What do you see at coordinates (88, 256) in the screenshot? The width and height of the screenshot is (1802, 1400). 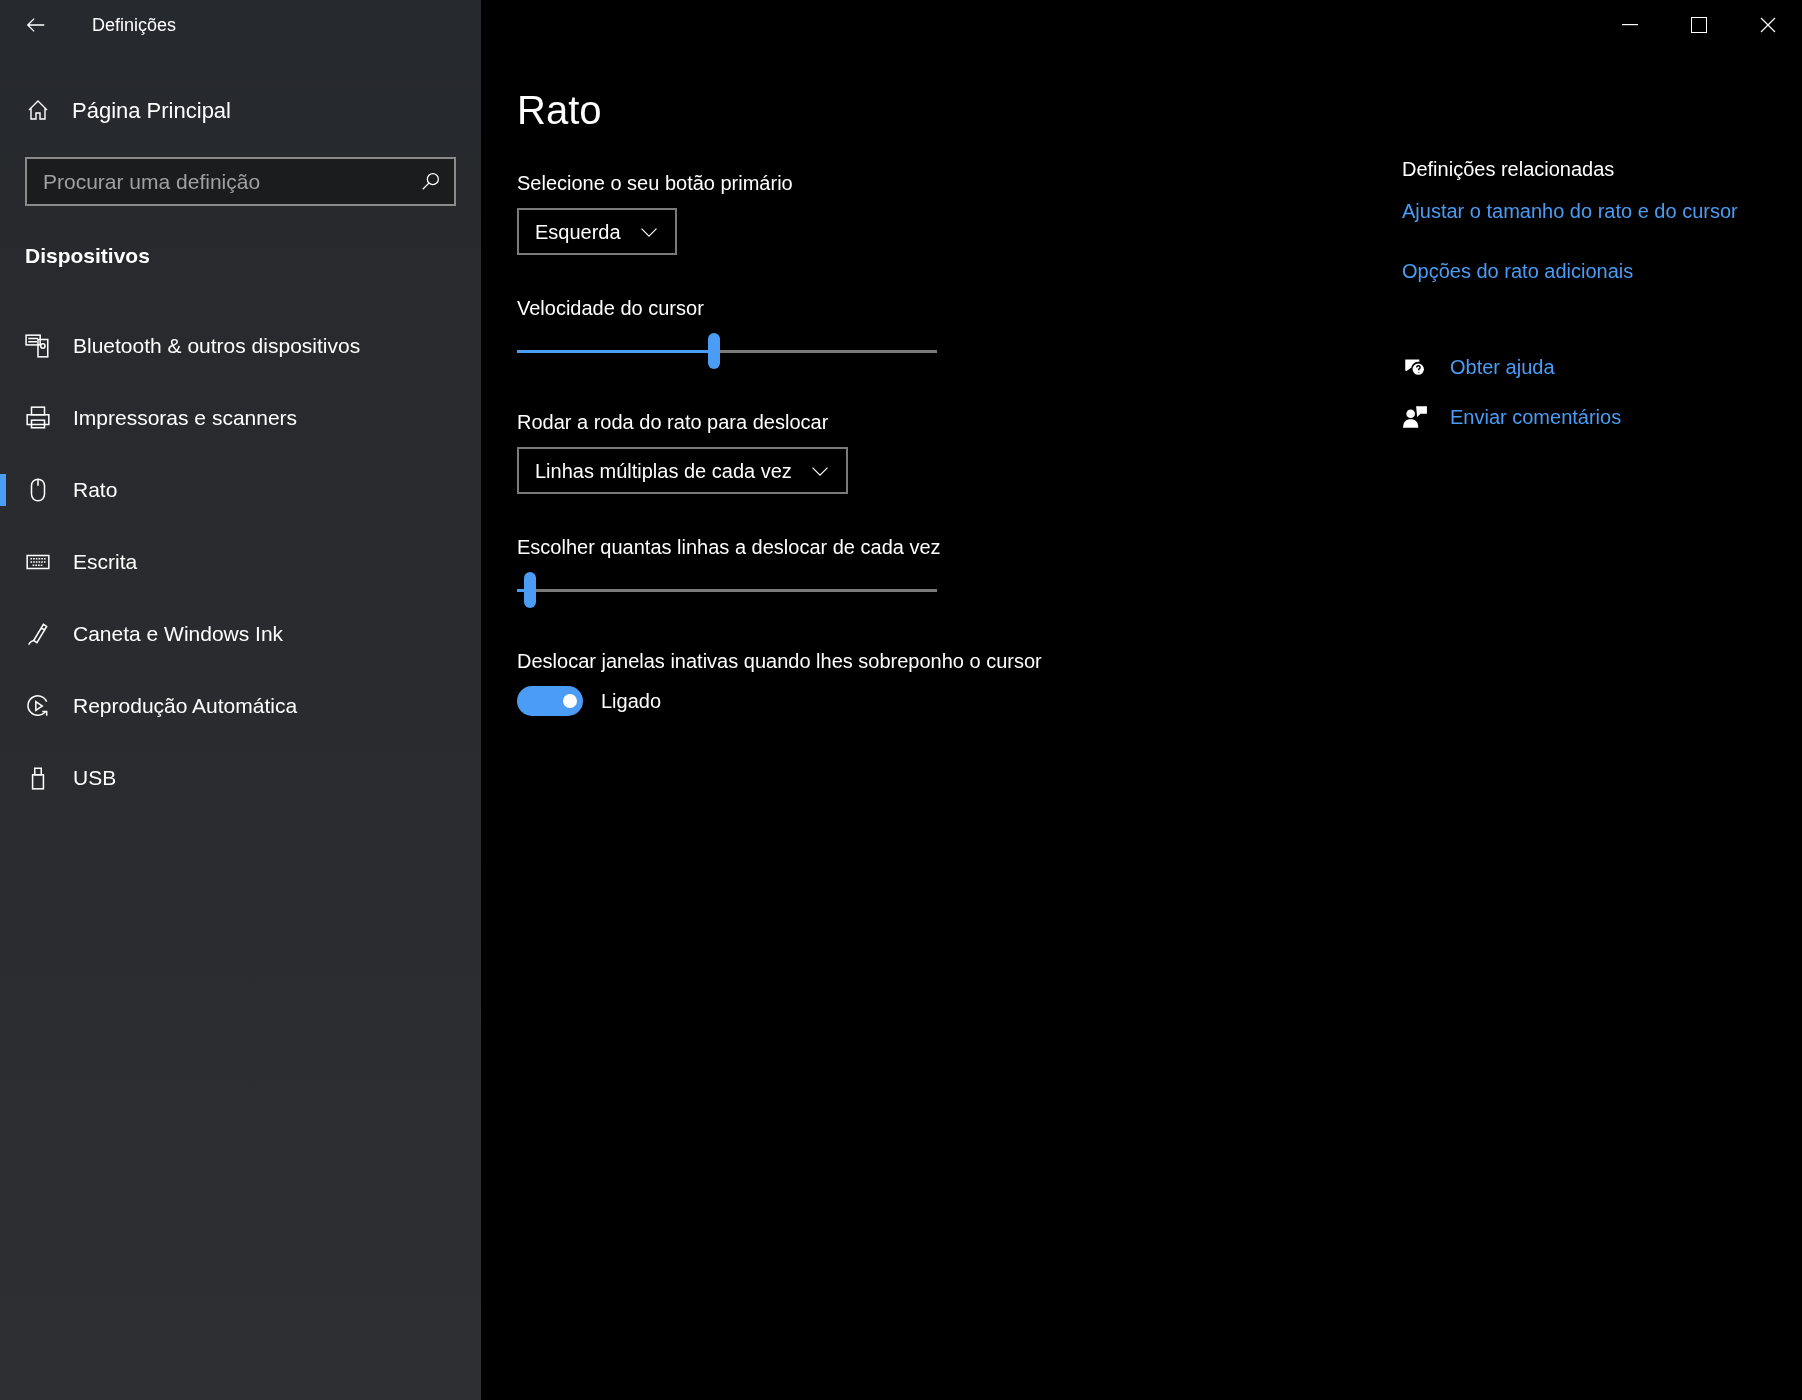 I see `section-heading: Dispositivos` at bounding box center [88, 256].